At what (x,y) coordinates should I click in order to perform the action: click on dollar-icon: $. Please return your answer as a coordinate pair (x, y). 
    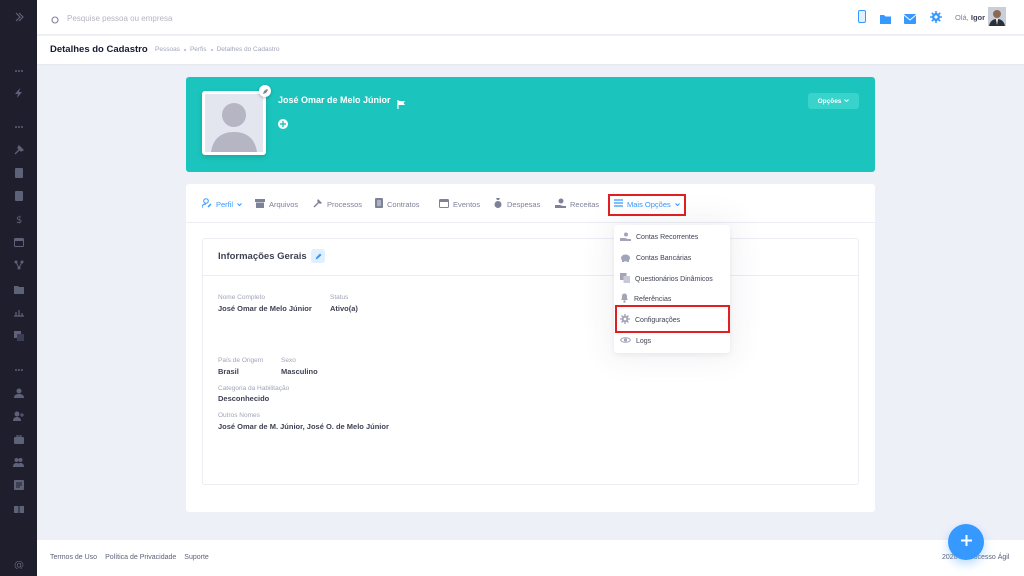
    Looking at the image, I should click on (18, 219).